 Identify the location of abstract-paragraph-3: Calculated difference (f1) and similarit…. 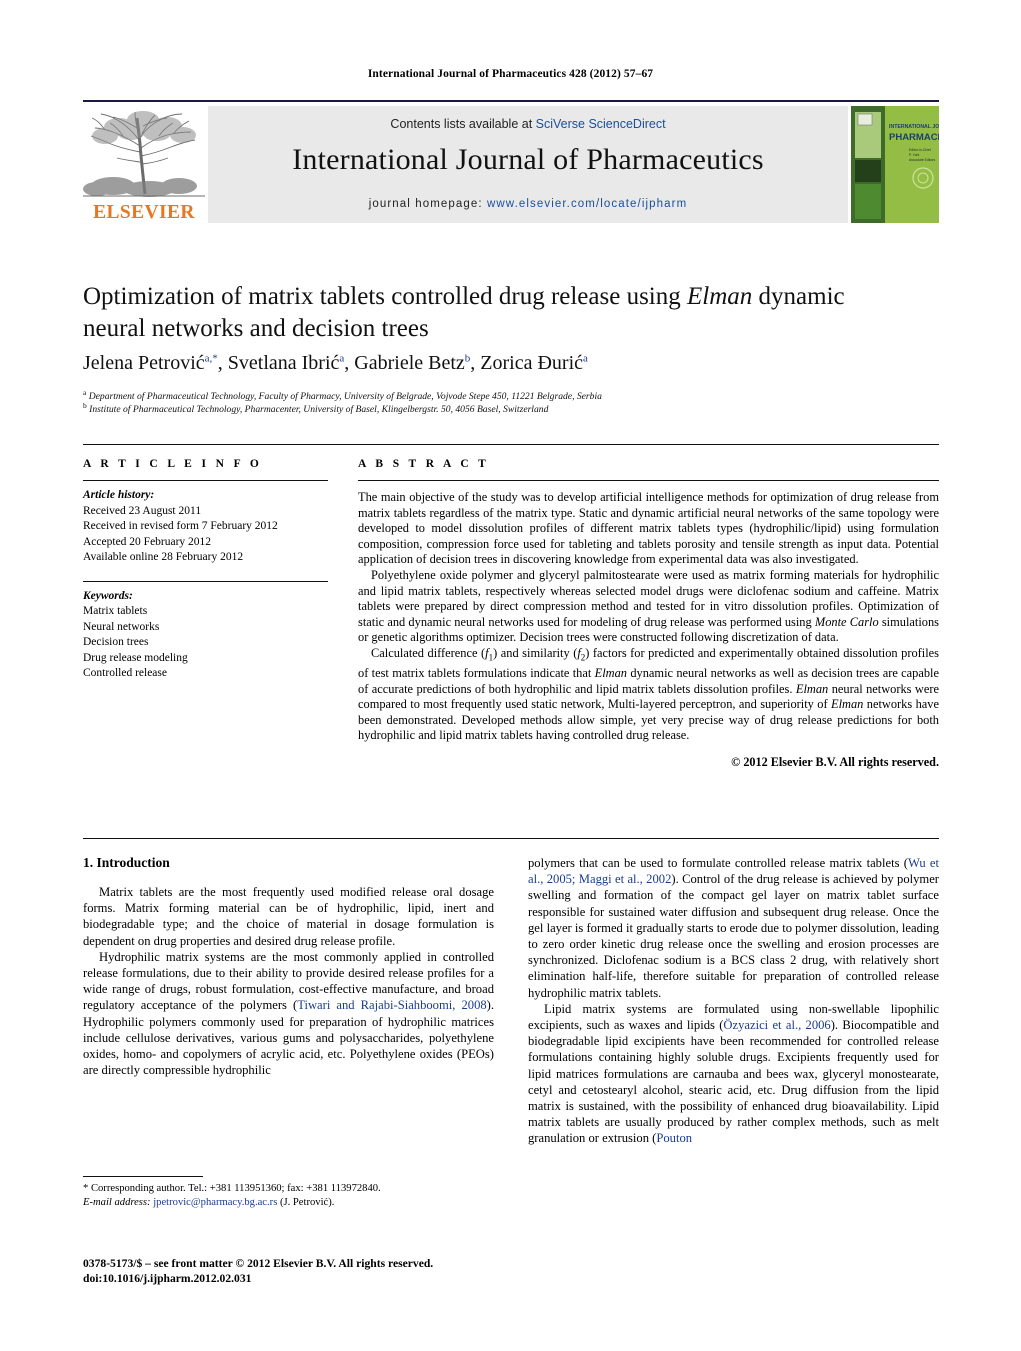
(648, 695).